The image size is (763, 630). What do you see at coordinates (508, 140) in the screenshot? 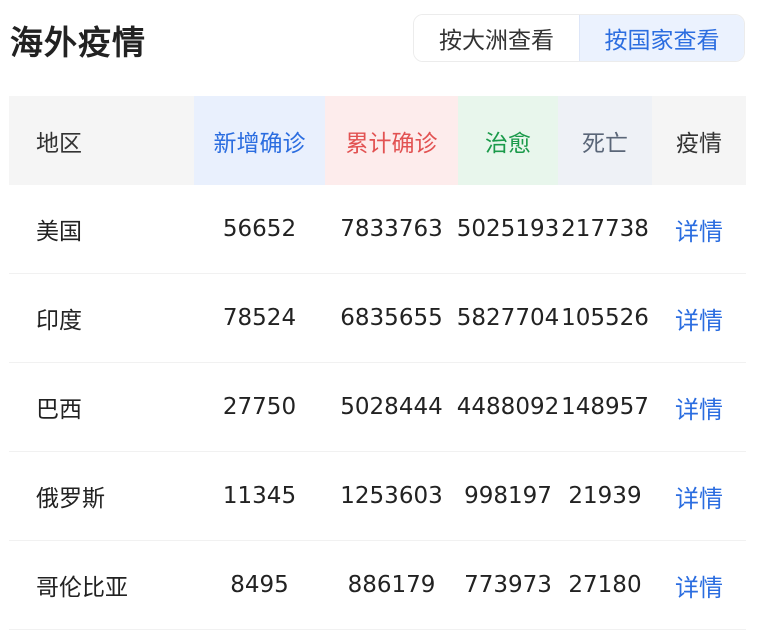
I see `column-header-cured: 治愈` at bounding box center [508, 140].